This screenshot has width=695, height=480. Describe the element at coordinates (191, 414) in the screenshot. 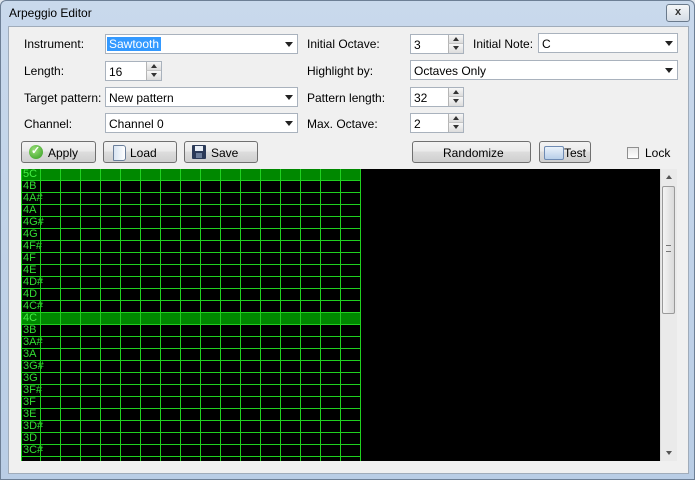

I see `note-row: 3E` at that location.